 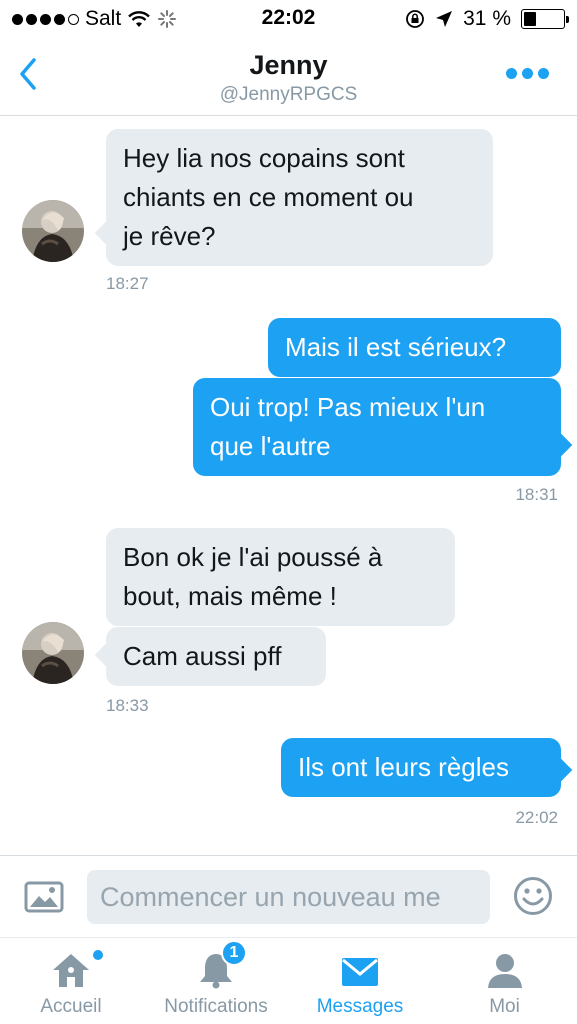 What do you see at coordinates (403, 767) in the screenshot?
I see `message-text-line: Ils ont leurs règles` at bounding box center [403, 767].